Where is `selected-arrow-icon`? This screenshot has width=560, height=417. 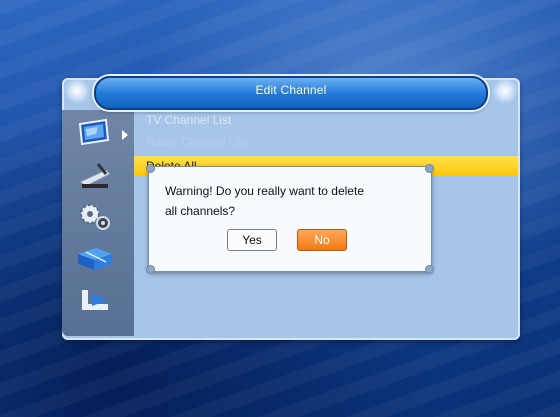
selected-arrow-icon is located at coordinates (125, 135).